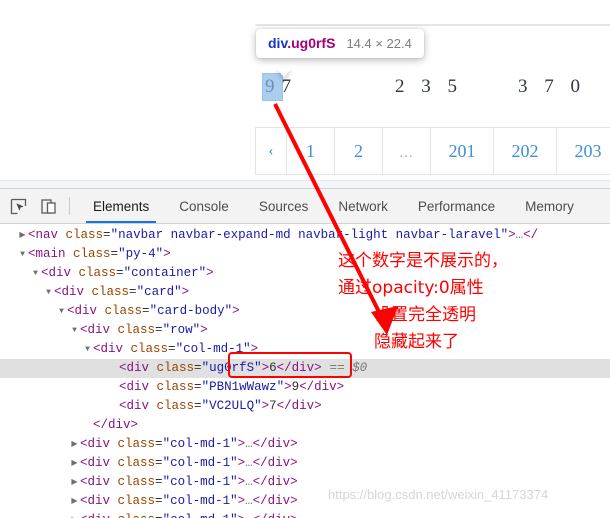 The width and height of the screenshot is (610, 518). I want to click on tooltip-selector: div.ug0rfS, so click(301, 43).